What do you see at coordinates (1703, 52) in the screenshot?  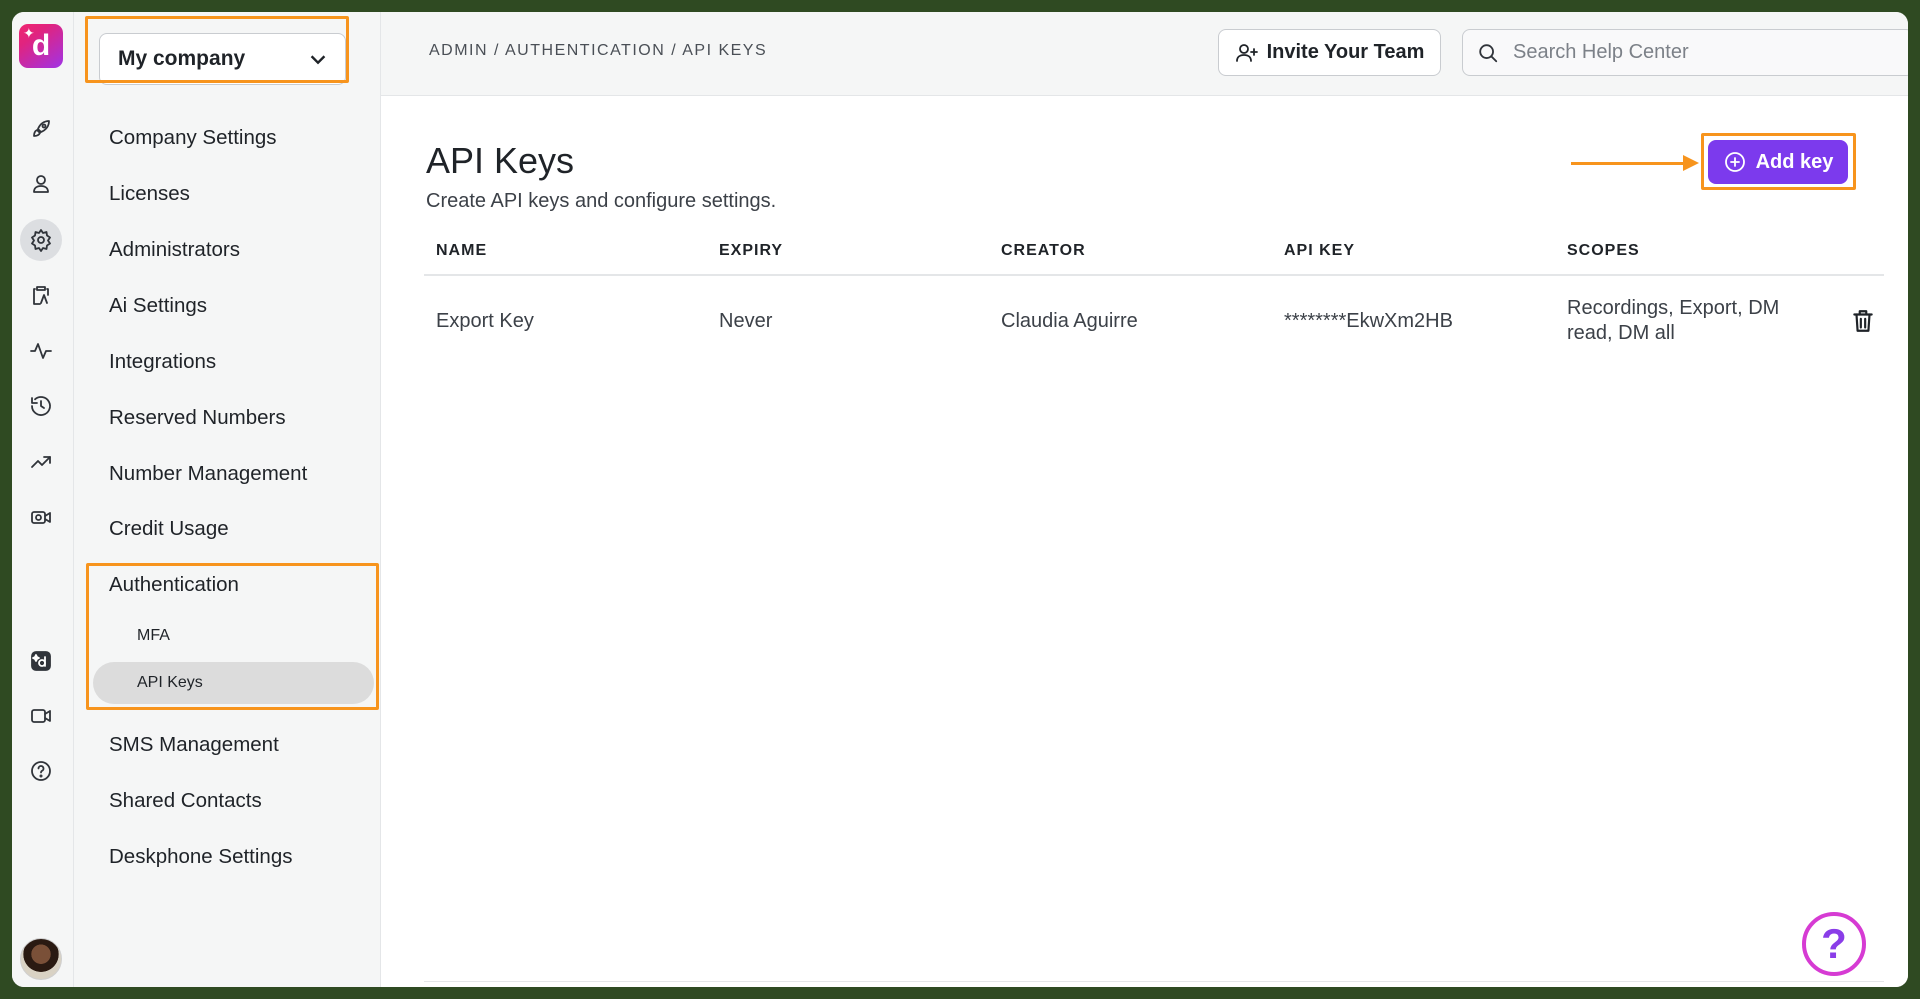 I see `search-input` at bounding box center [1703, 52].